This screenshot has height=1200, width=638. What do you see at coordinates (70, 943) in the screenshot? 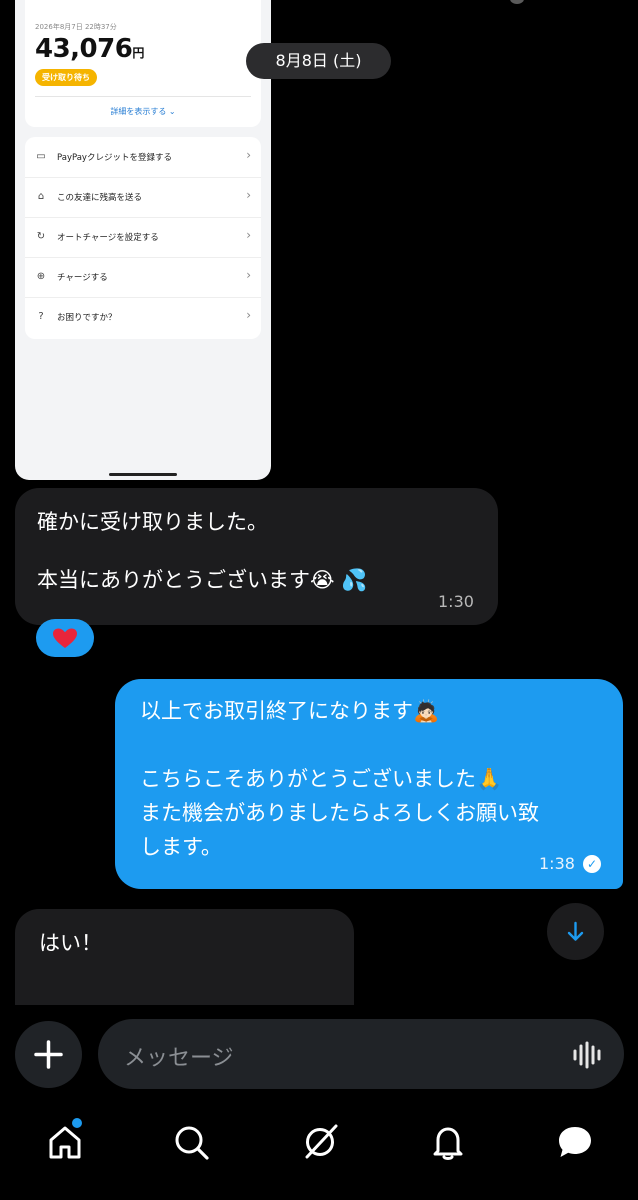
I see `message-line: はい！` at bounding box center [70, 943].